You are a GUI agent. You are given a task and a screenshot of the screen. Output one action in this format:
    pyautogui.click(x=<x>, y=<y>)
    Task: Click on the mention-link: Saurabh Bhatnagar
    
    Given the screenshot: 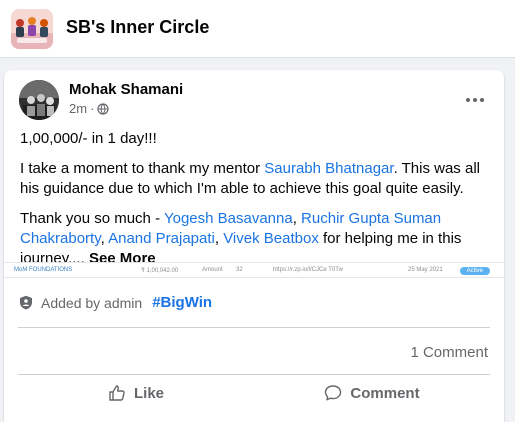 What is the action you would take?
    pyautogui.click(x=328, y=168)
    